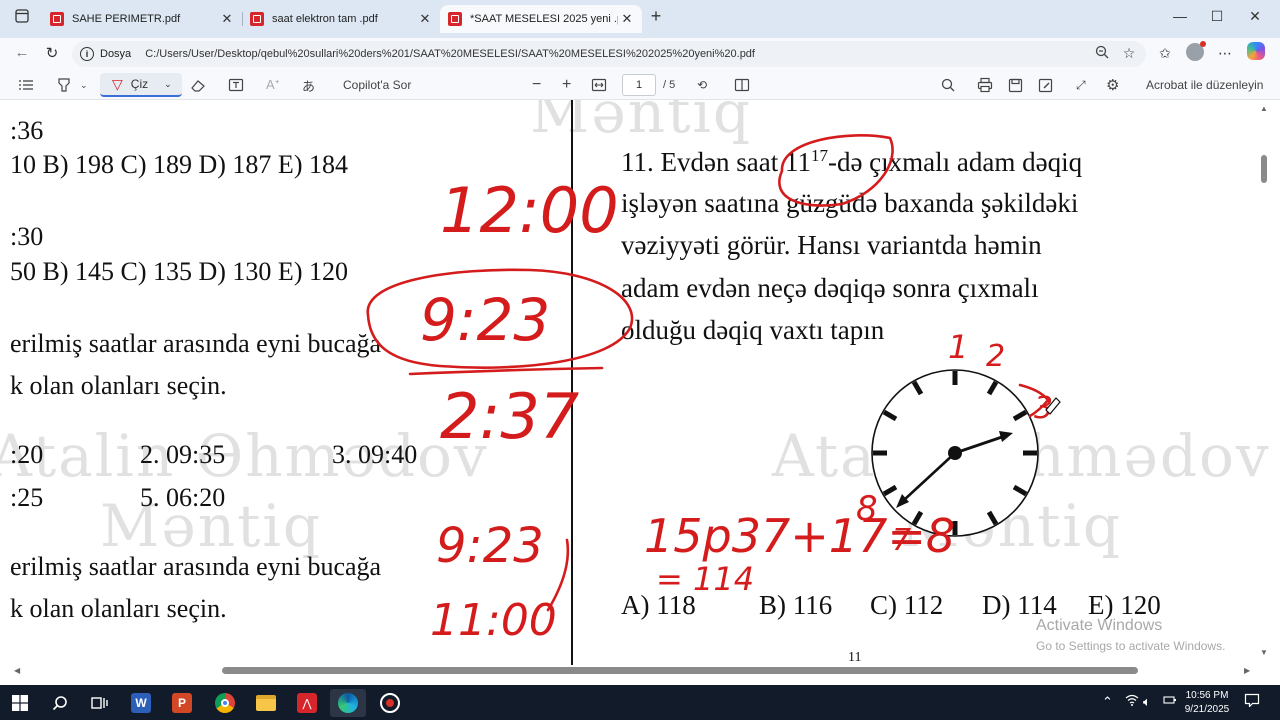 This screenshot has width=1280, height=720. What do you see at coordinates (126, 19) in the screenshot?
I see `tab-title: SAHE PERIMETR.pdf` at bounding box center [126, 19].